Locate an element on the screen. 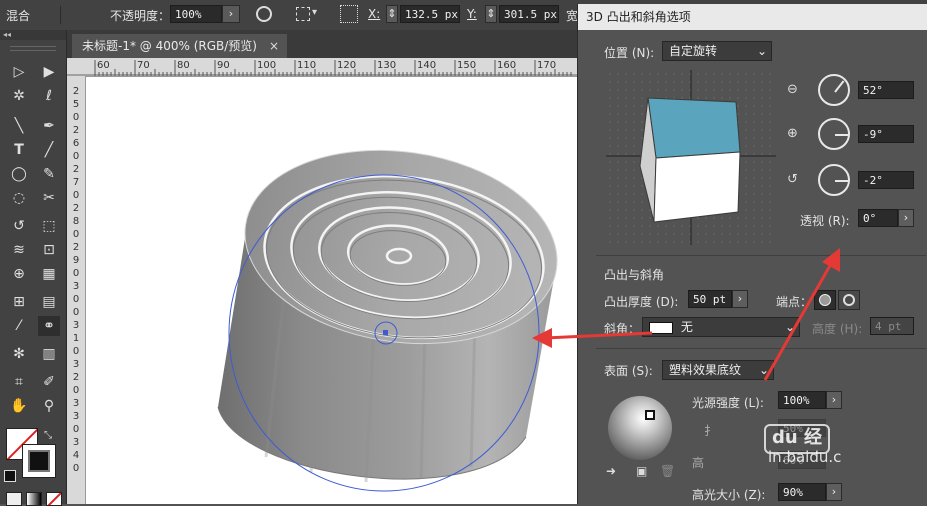 This screenshot has height=506, width=927. scissors-icon: ✂ is located at coordinates (49, 198).